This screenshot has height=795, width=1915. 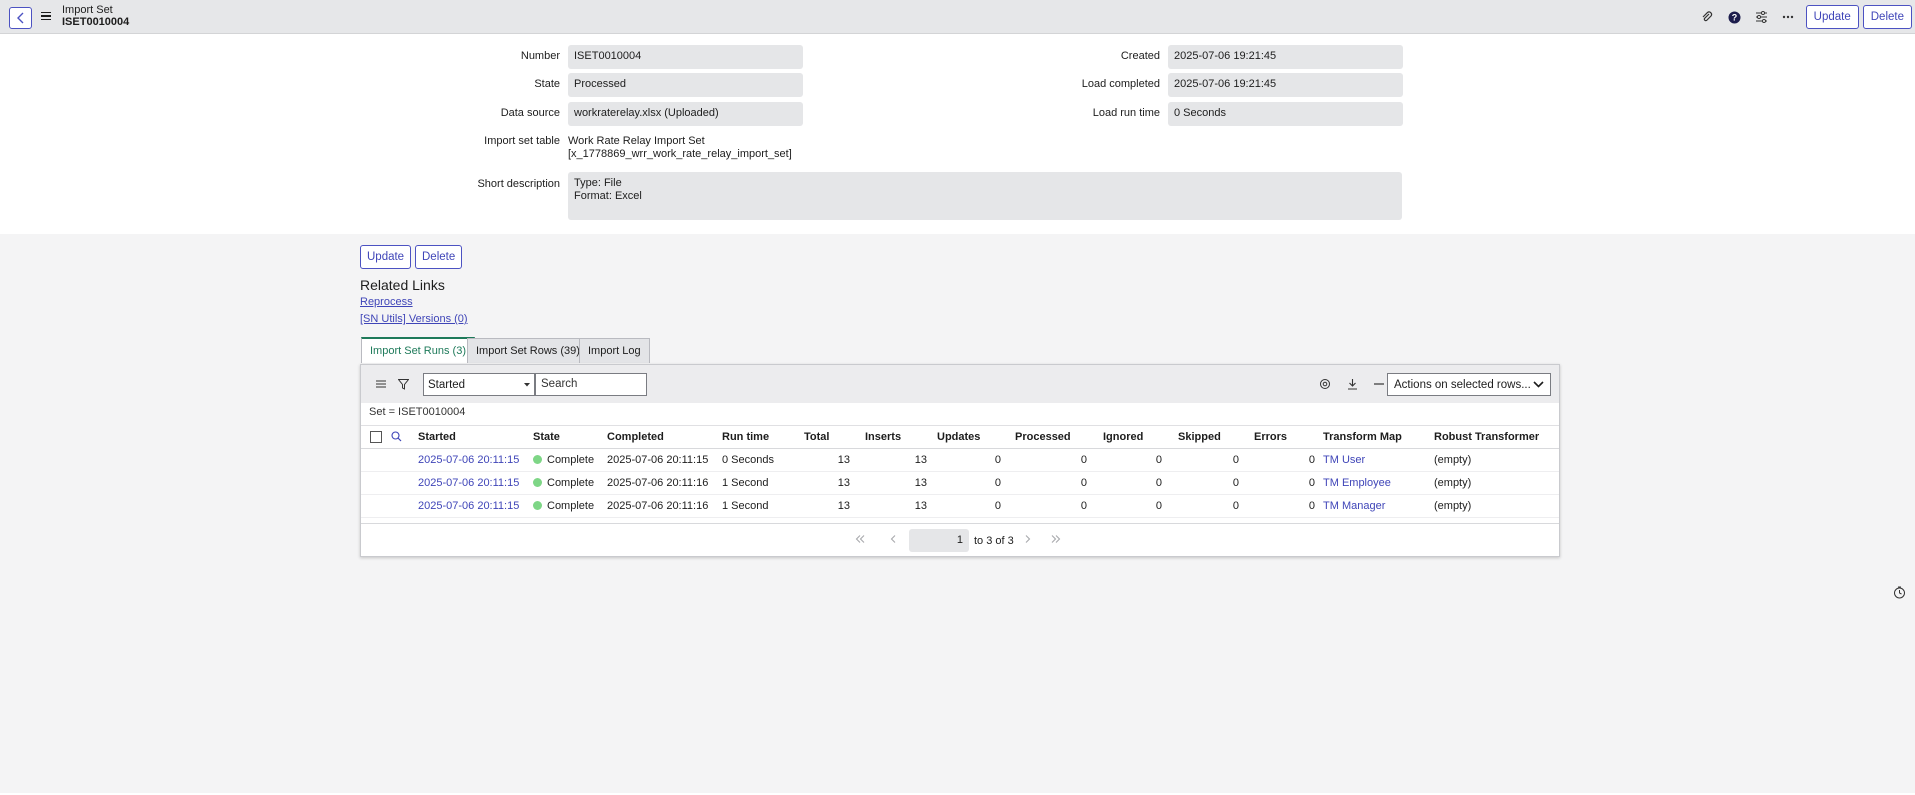 What do you see at coordinates (1357, 483) in the screenshot?
I see `cell-transform-map: TM Employee` at bounding box center [1357, 483].